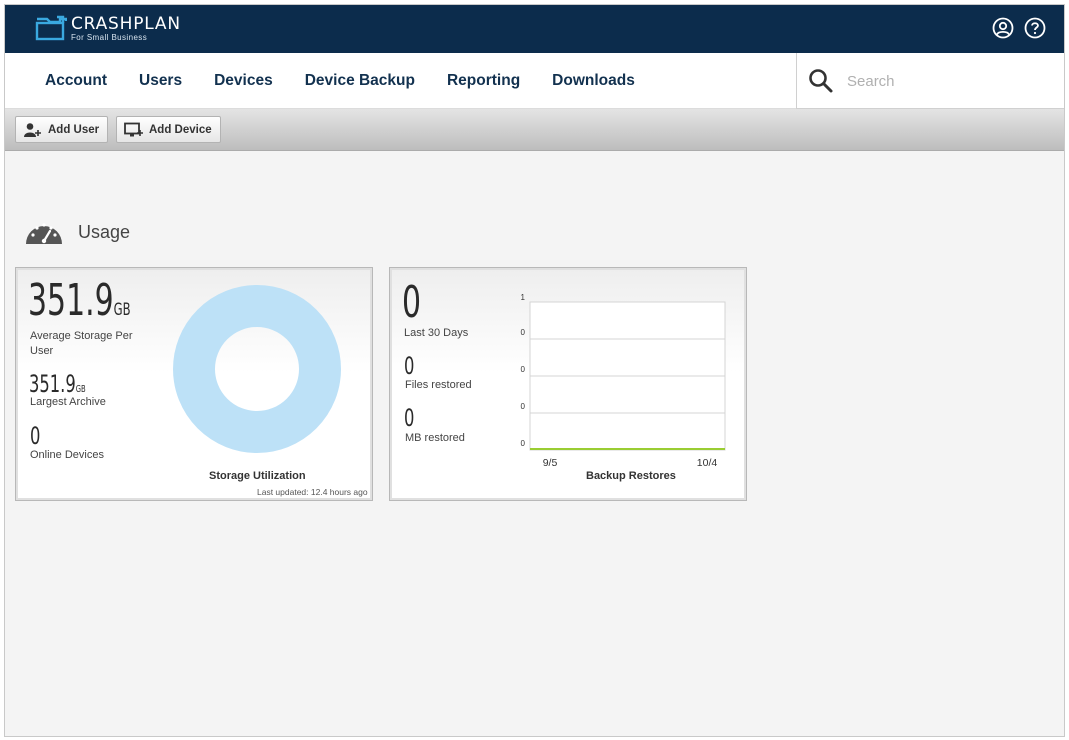 This screenshot has height=740, width=1069. I want to click on add-user-button: Add User, so click(62, 129).